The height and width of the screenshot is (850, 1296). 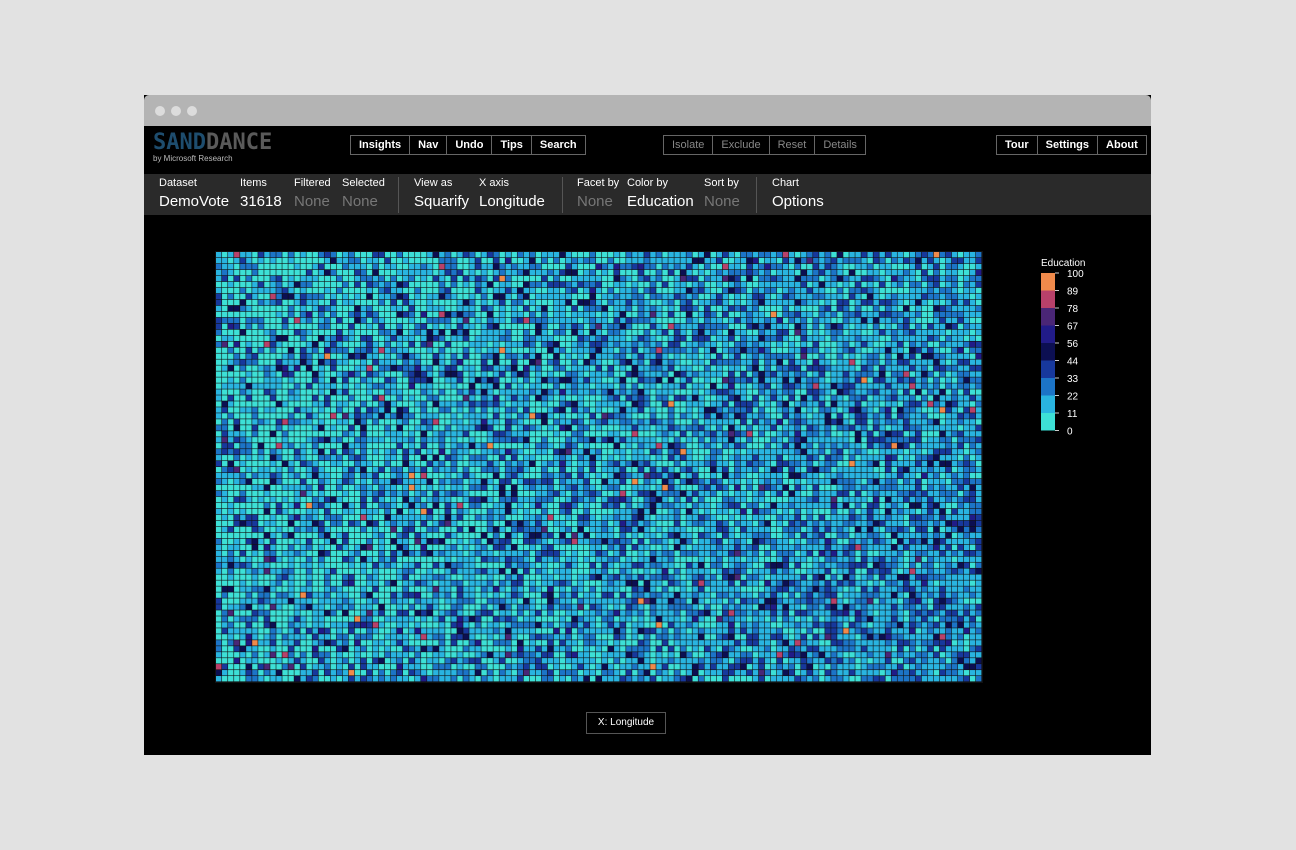 What do you see at coordinates (512, 145) in the screenshot?
I see `tips-button: Tips` at bounding box center [512, 145].